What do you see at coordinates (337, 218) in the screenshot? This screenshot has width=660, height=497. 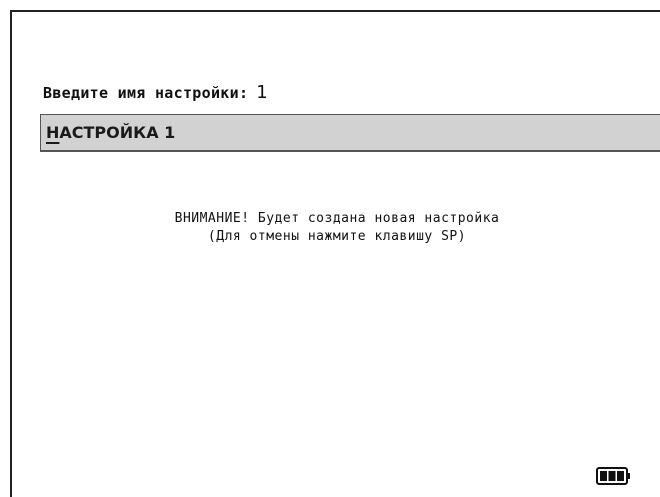 I see `warning-line-1: ВНИМАНИЕ! Будет создана новая настройка` at bounding box center [337, 218].